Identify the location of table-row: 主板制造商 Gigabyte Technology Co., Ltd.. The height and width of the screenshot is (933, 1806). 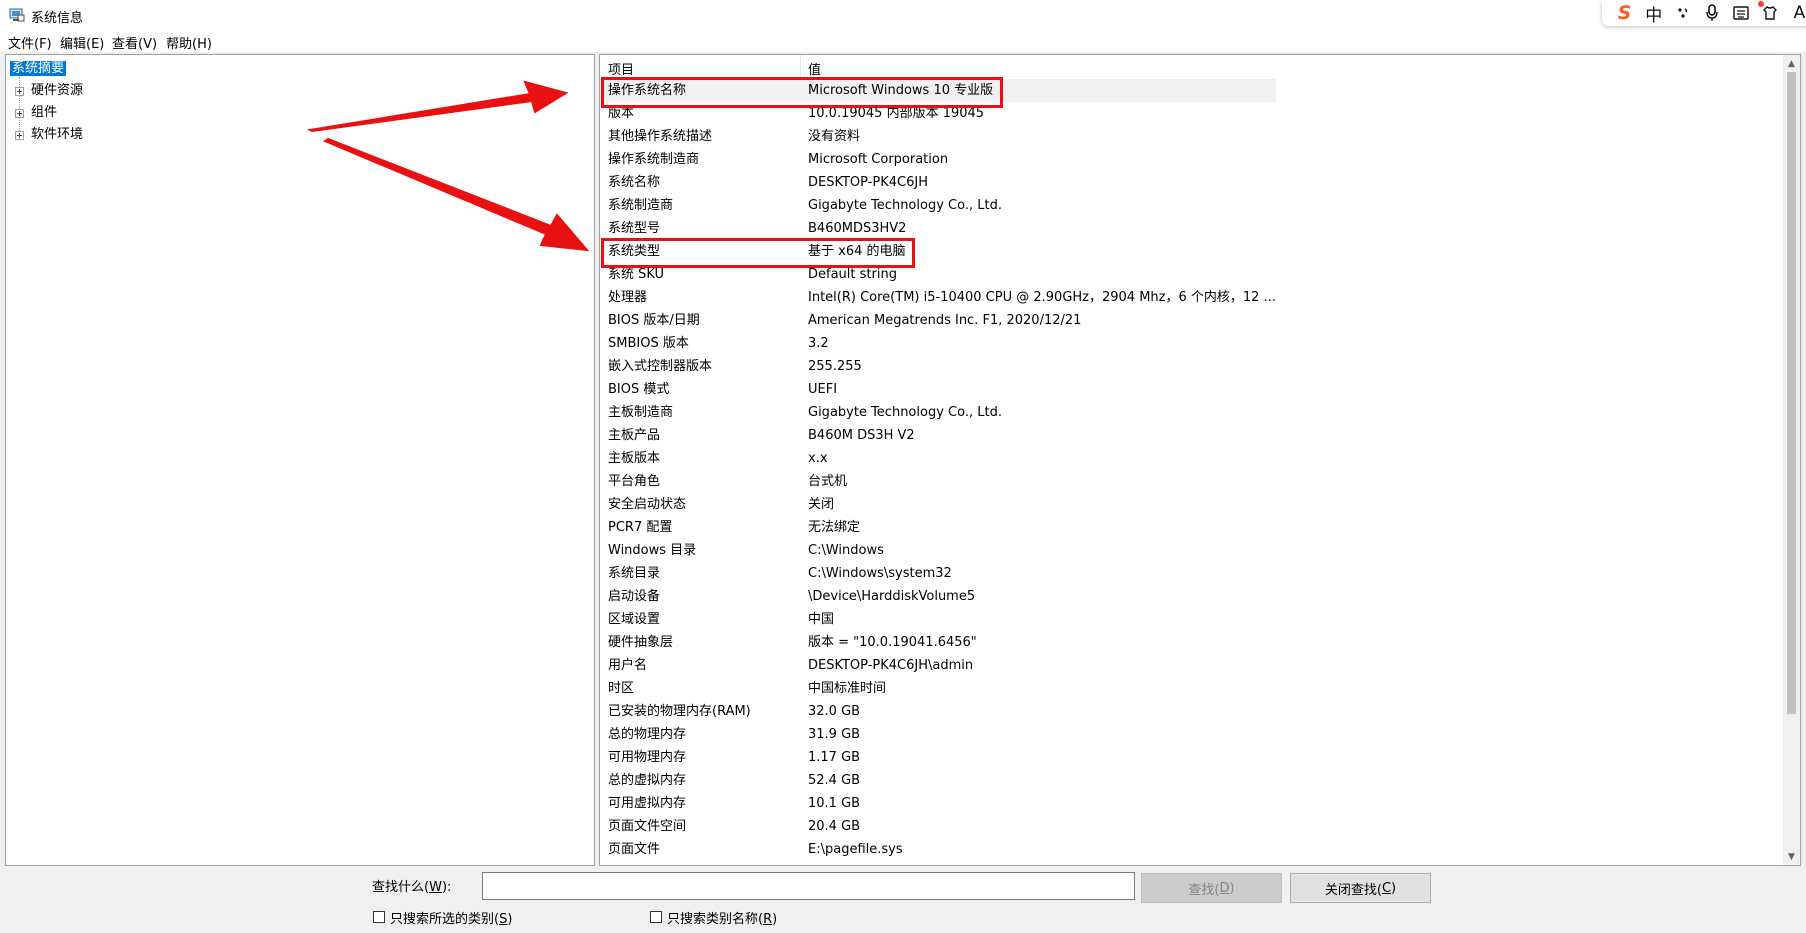
(938, 412).